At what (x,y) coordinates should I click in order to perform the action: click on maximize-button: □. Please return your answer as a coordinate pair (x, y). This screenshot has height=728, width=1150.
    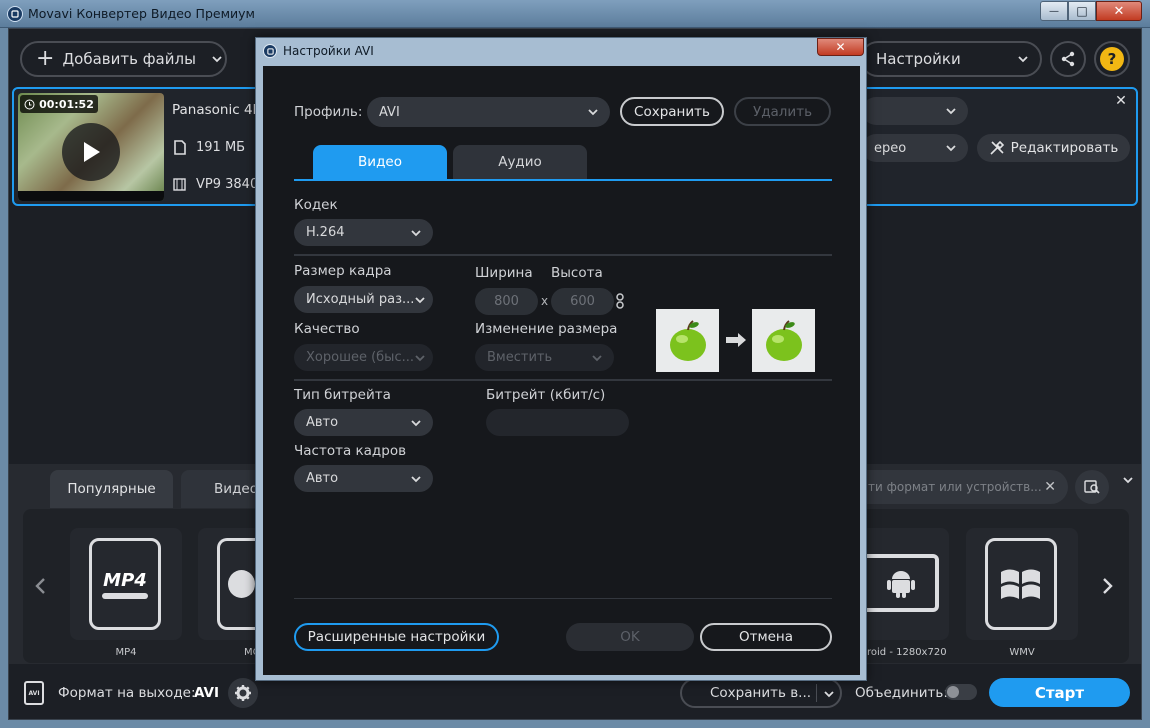
    Looking at the image, I should click on (1082, 11).